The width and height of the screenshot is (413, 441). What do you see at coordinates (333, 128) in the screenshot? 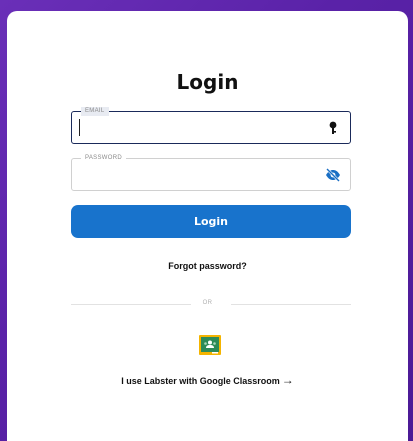
I see `key-icon` at bounding box center [333, 128].